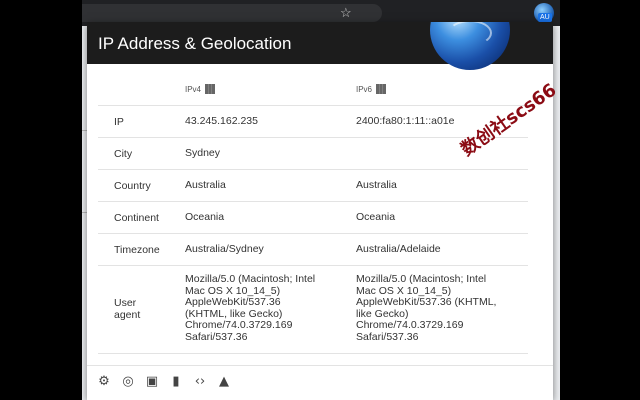 This screenshot has height=400, width=640. Describe the element at coordinates (313, 218) in the screenshot. I see `table-row: Continent Oceania Oceania` at that location.